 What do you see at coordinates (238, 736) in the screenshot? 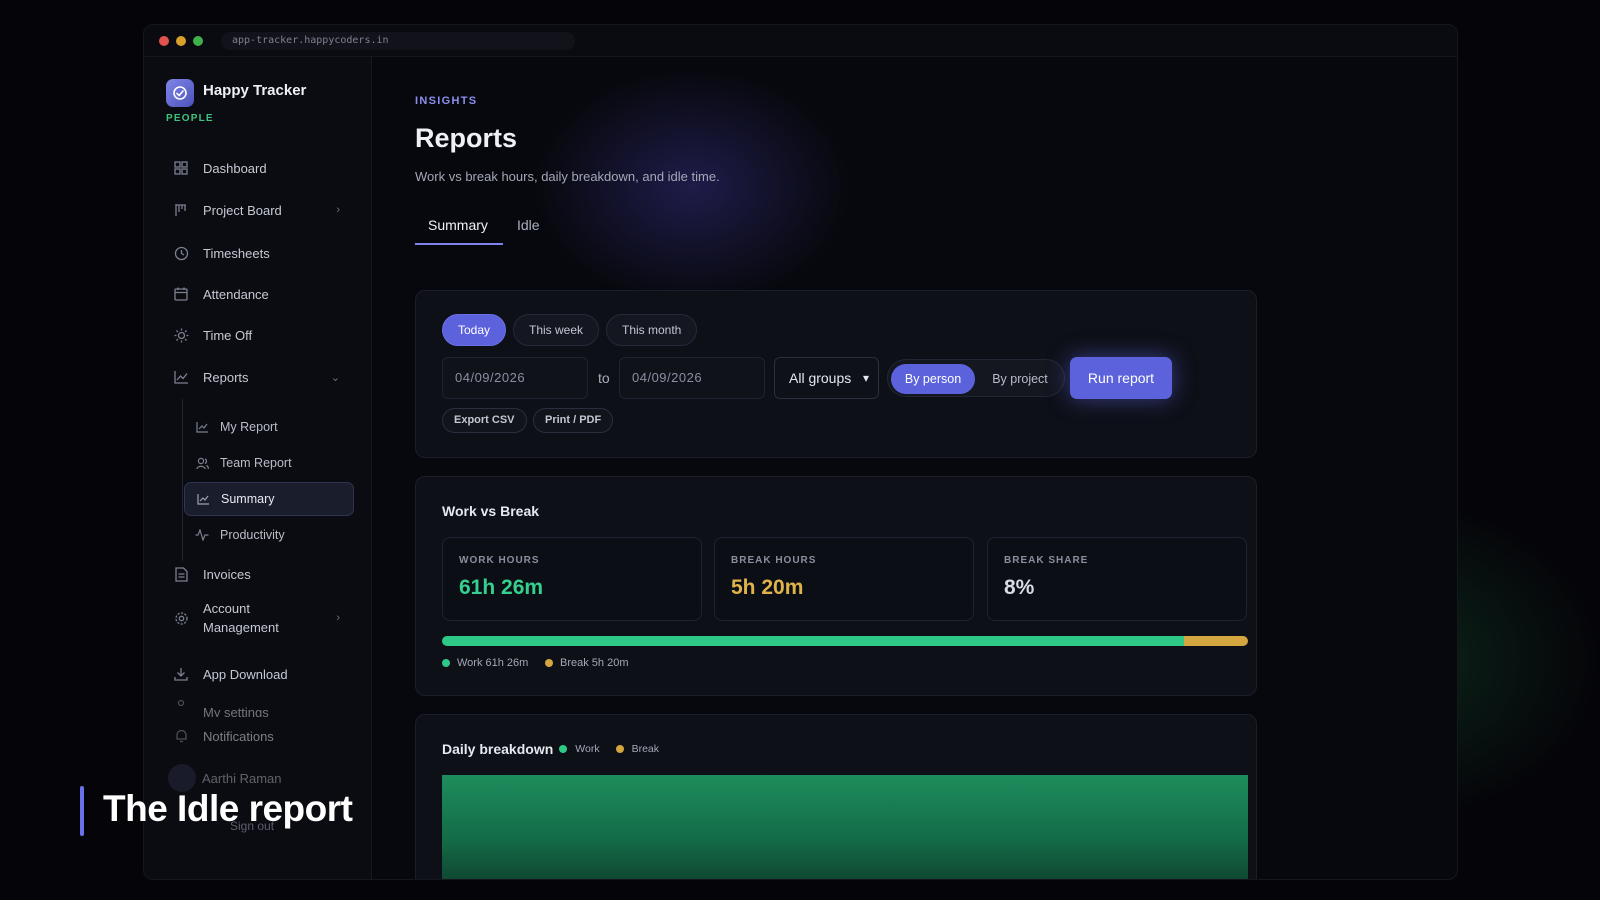
I see `nav-notifications-label: Notifications` at bounding box center [238, 736].